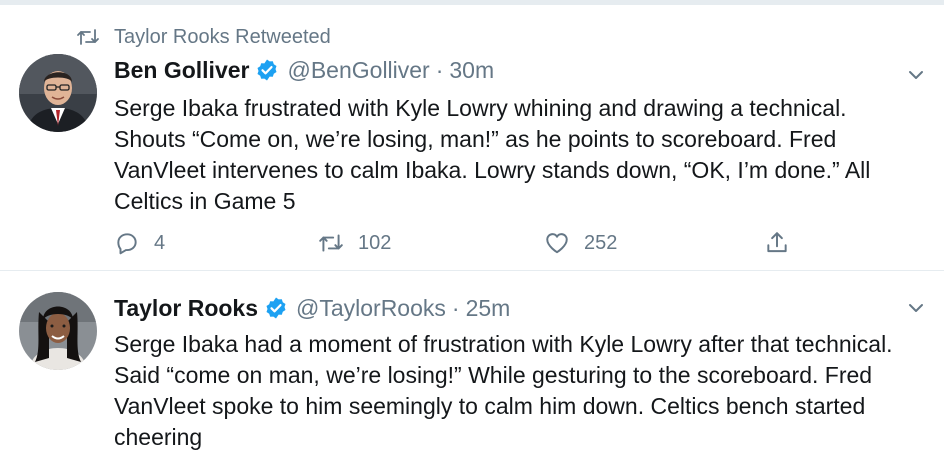 Image resolution: width=944 pixels, height=464 pixels. I want to click on reply-button: 4, so click(139, 243).